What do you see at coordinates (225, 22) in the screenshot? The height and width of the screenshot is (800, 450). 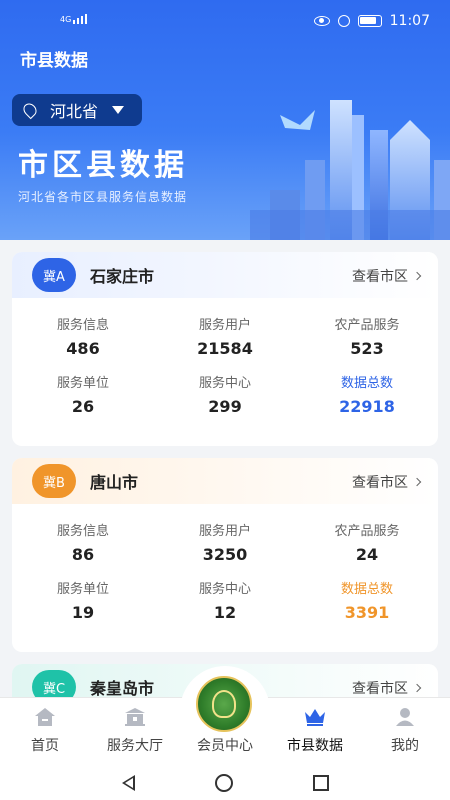 I see `status-bar: 4G 11:07` at bounding box center [225, 22].